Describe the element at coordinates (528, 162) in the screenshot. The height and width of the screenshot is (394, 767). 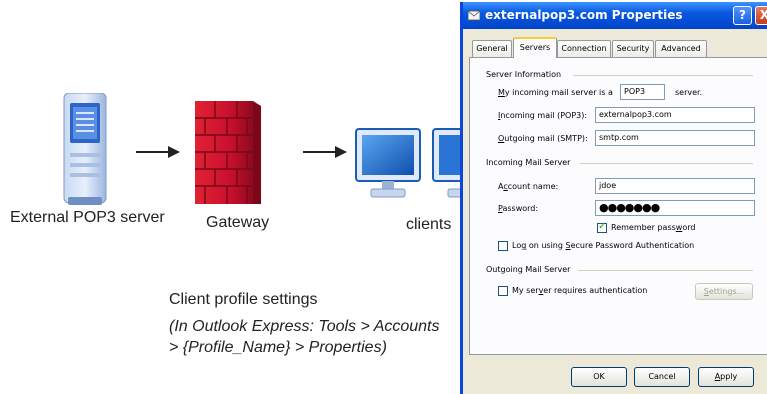
I see `incoming-server-heading: Incoming Mail Server` at that location.